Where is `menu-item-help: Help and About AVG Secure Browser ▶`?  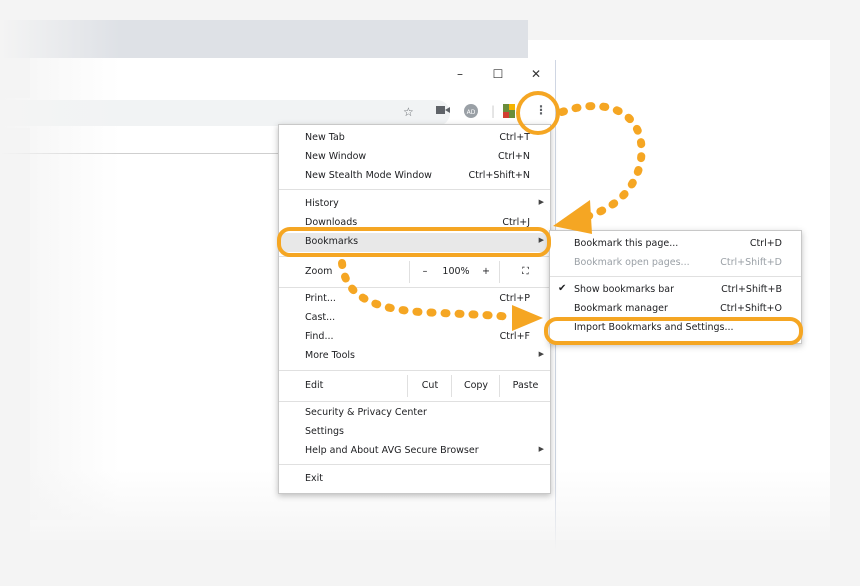
menu-item-help: Help and About AVG Secure Browser ▶ is located at coordinates (414, 451).